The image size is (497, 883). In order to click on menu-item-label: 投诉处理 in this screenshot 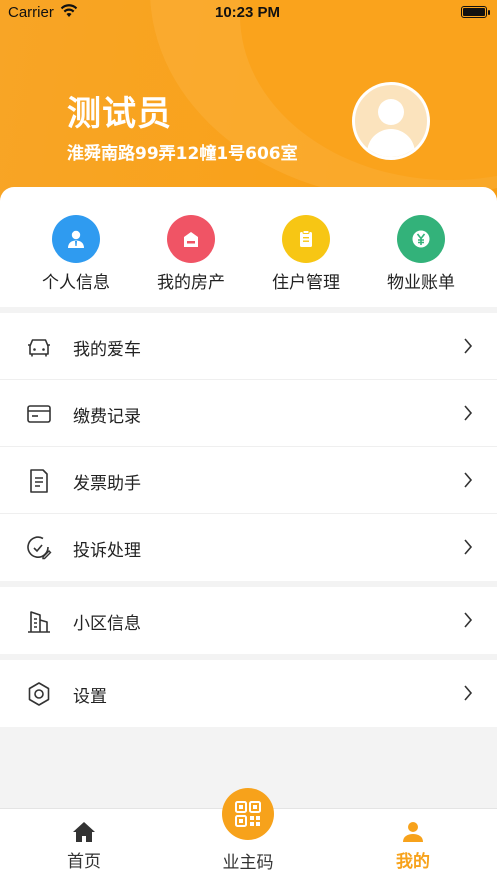, I will do `click(107, 551)`.